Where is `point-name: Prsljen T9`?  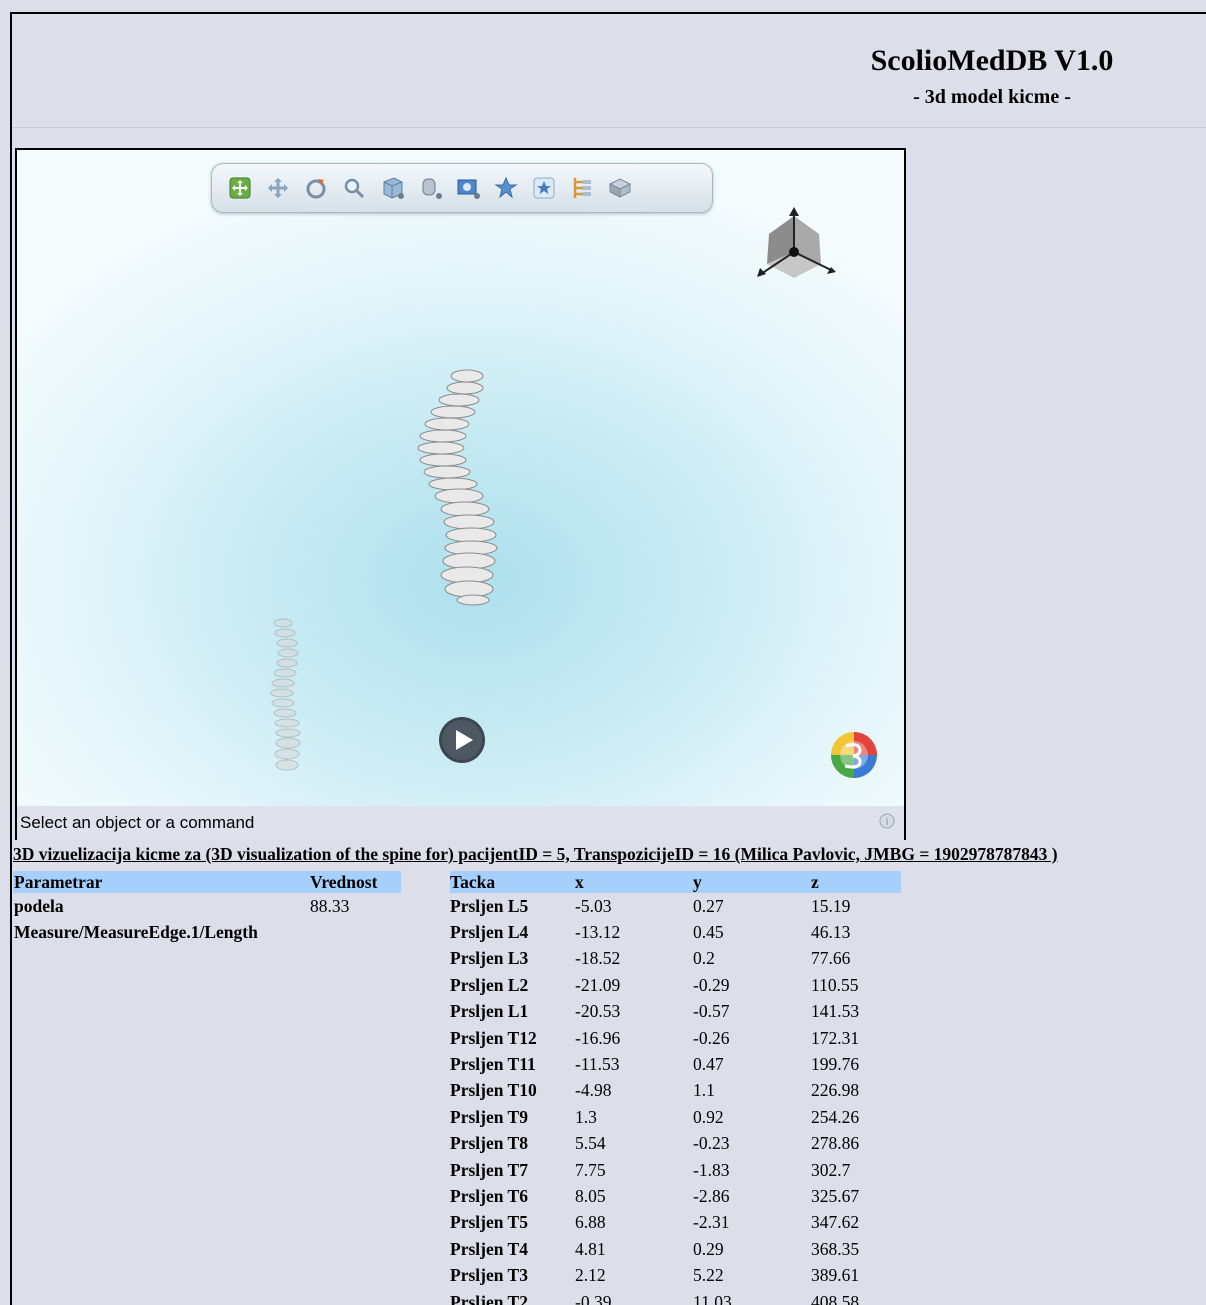
point-name: Prsljen T9 is located at coordinates (489, 1116).